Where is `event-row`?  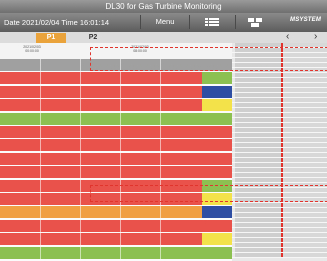 event-row is located at coordinates (279, 255).